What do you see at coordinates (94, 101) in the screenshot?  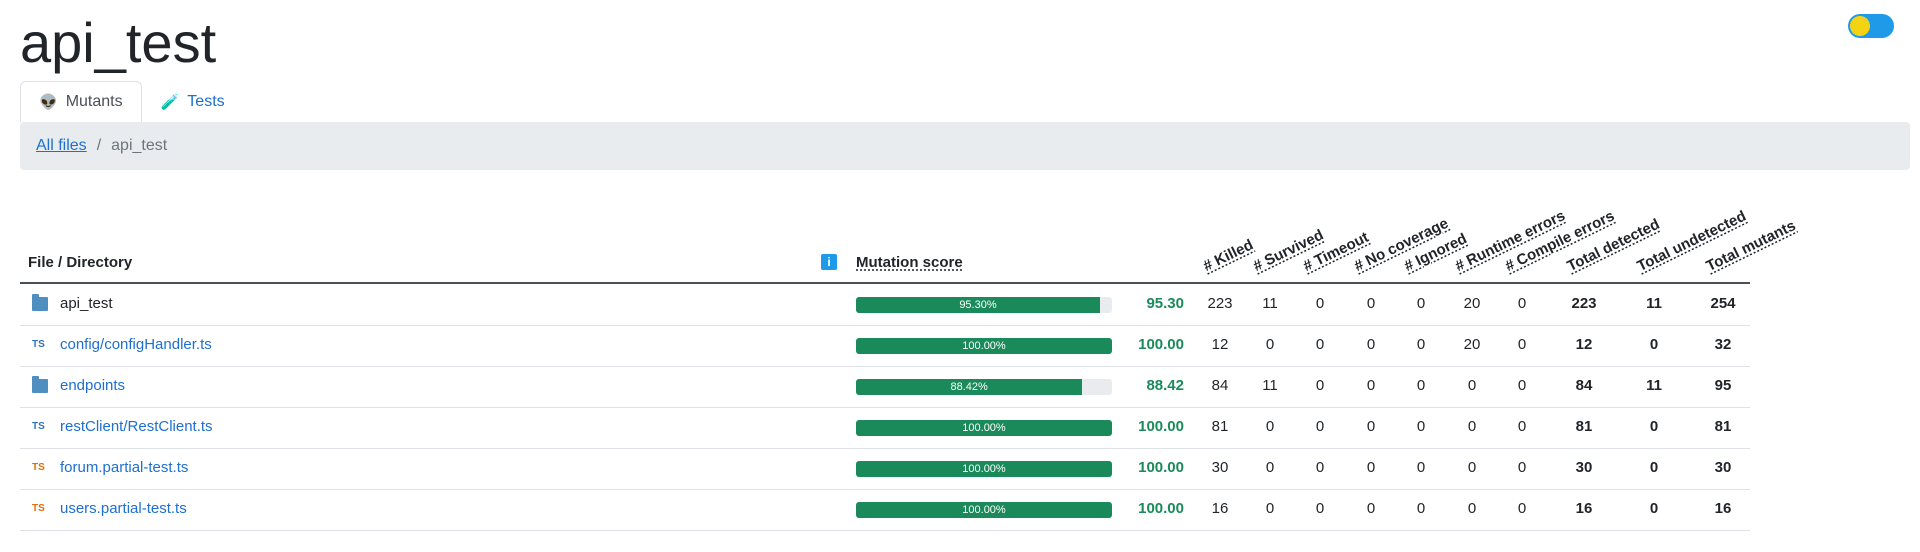 I see `tab-mutants-label: Mutants` at bounding box center [94, 101].